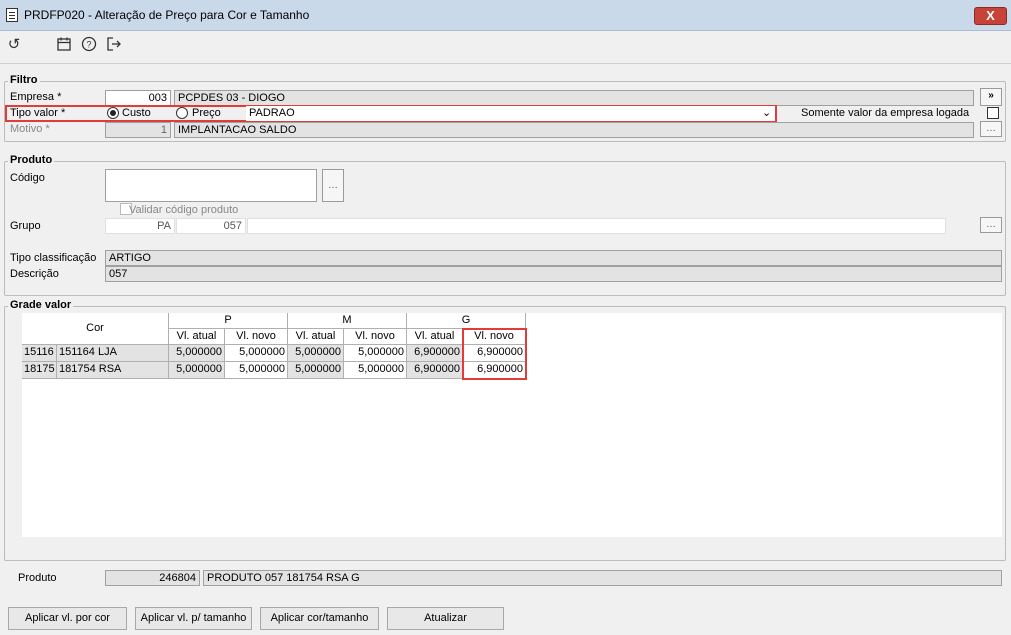  I want to click on radio-preco-label: Preço, so click(206, 113).